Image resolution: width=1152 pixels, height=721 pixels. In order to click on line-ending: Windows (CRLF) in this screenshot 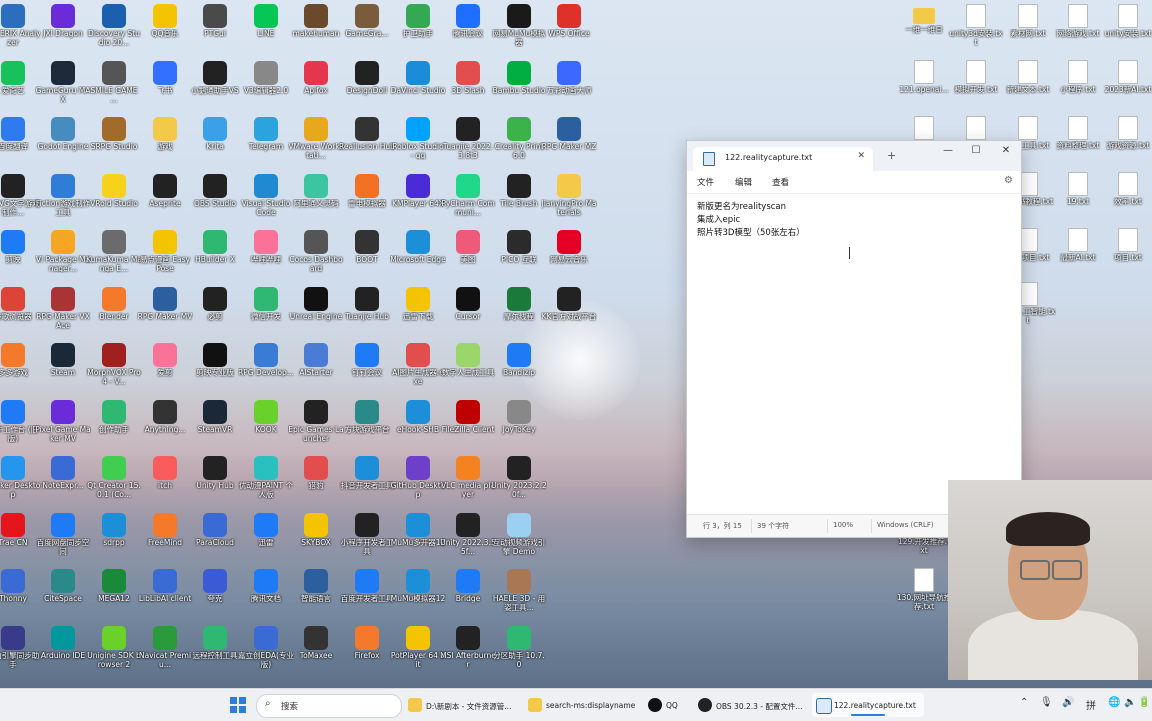, I will do `click(905, 525)`.